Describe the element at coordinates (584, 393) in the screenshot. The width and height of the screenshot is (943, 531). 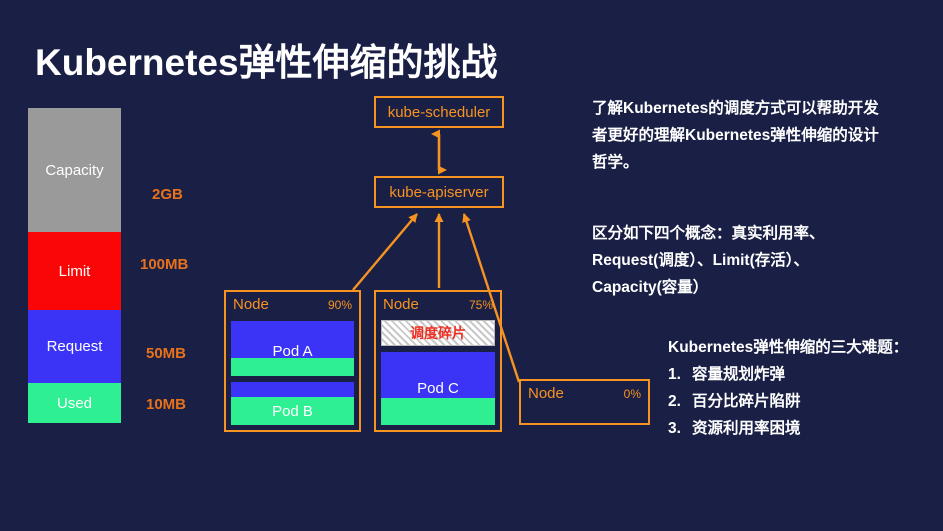
I see `node-3-header: Node 0%` at that location.